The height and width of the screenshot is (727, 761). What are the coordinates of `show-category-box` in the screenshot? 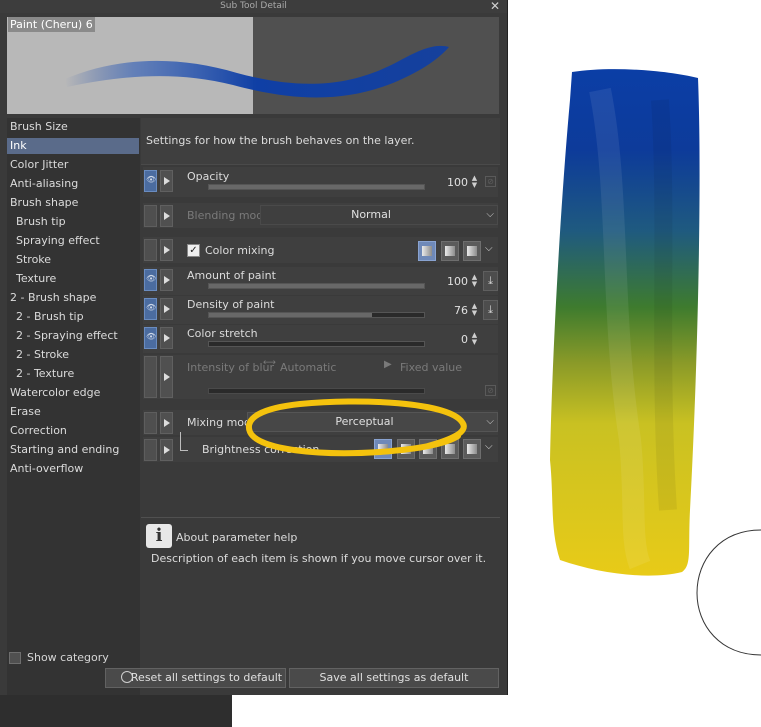 It's located at (15, 658).